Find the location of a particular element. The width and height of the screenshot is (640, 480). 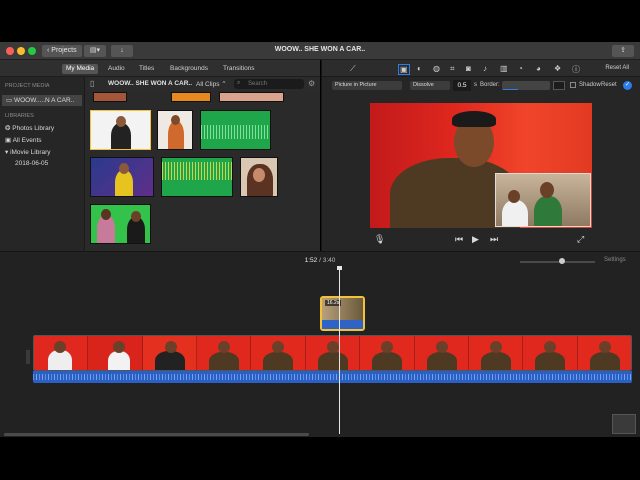

tab-transitions: Transitions is located at coordinates (239, 69).